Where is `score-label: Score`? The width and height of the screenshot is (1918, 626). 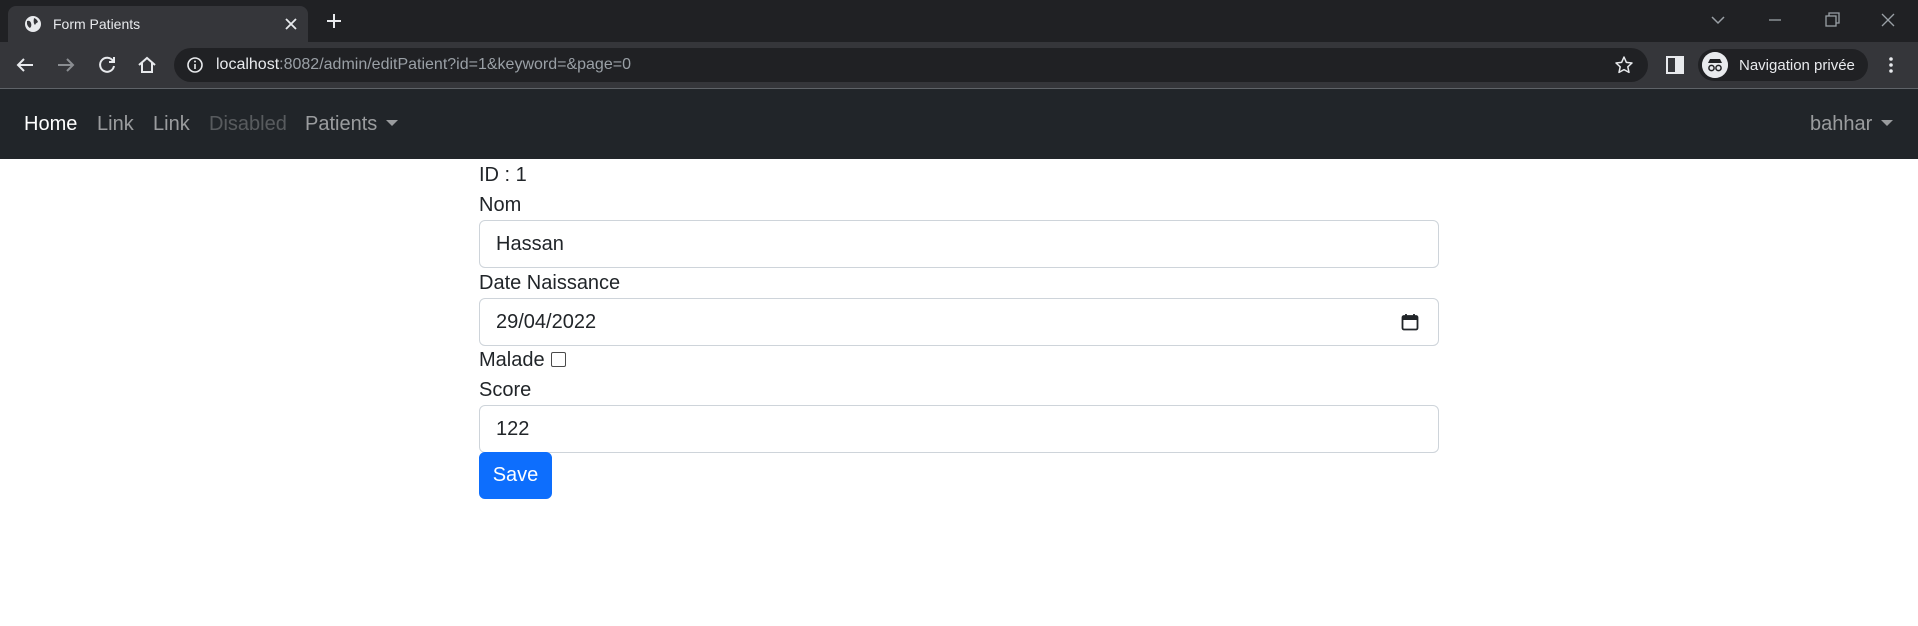
score-label: Score is located at coordinates (505, 390).